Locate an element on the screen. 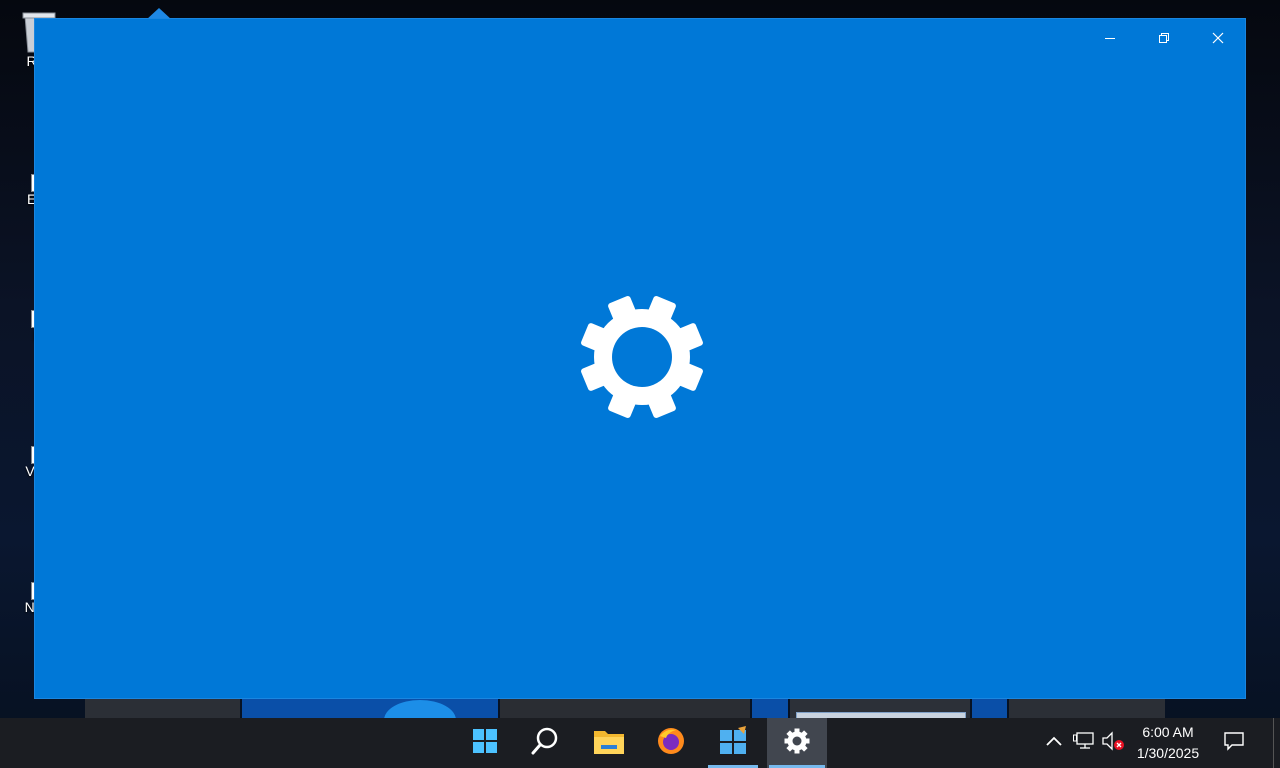 Image resolution: width=1280 pixels, height=768 pixels. chevron-up-icon is located at coordinates (1054, 742).